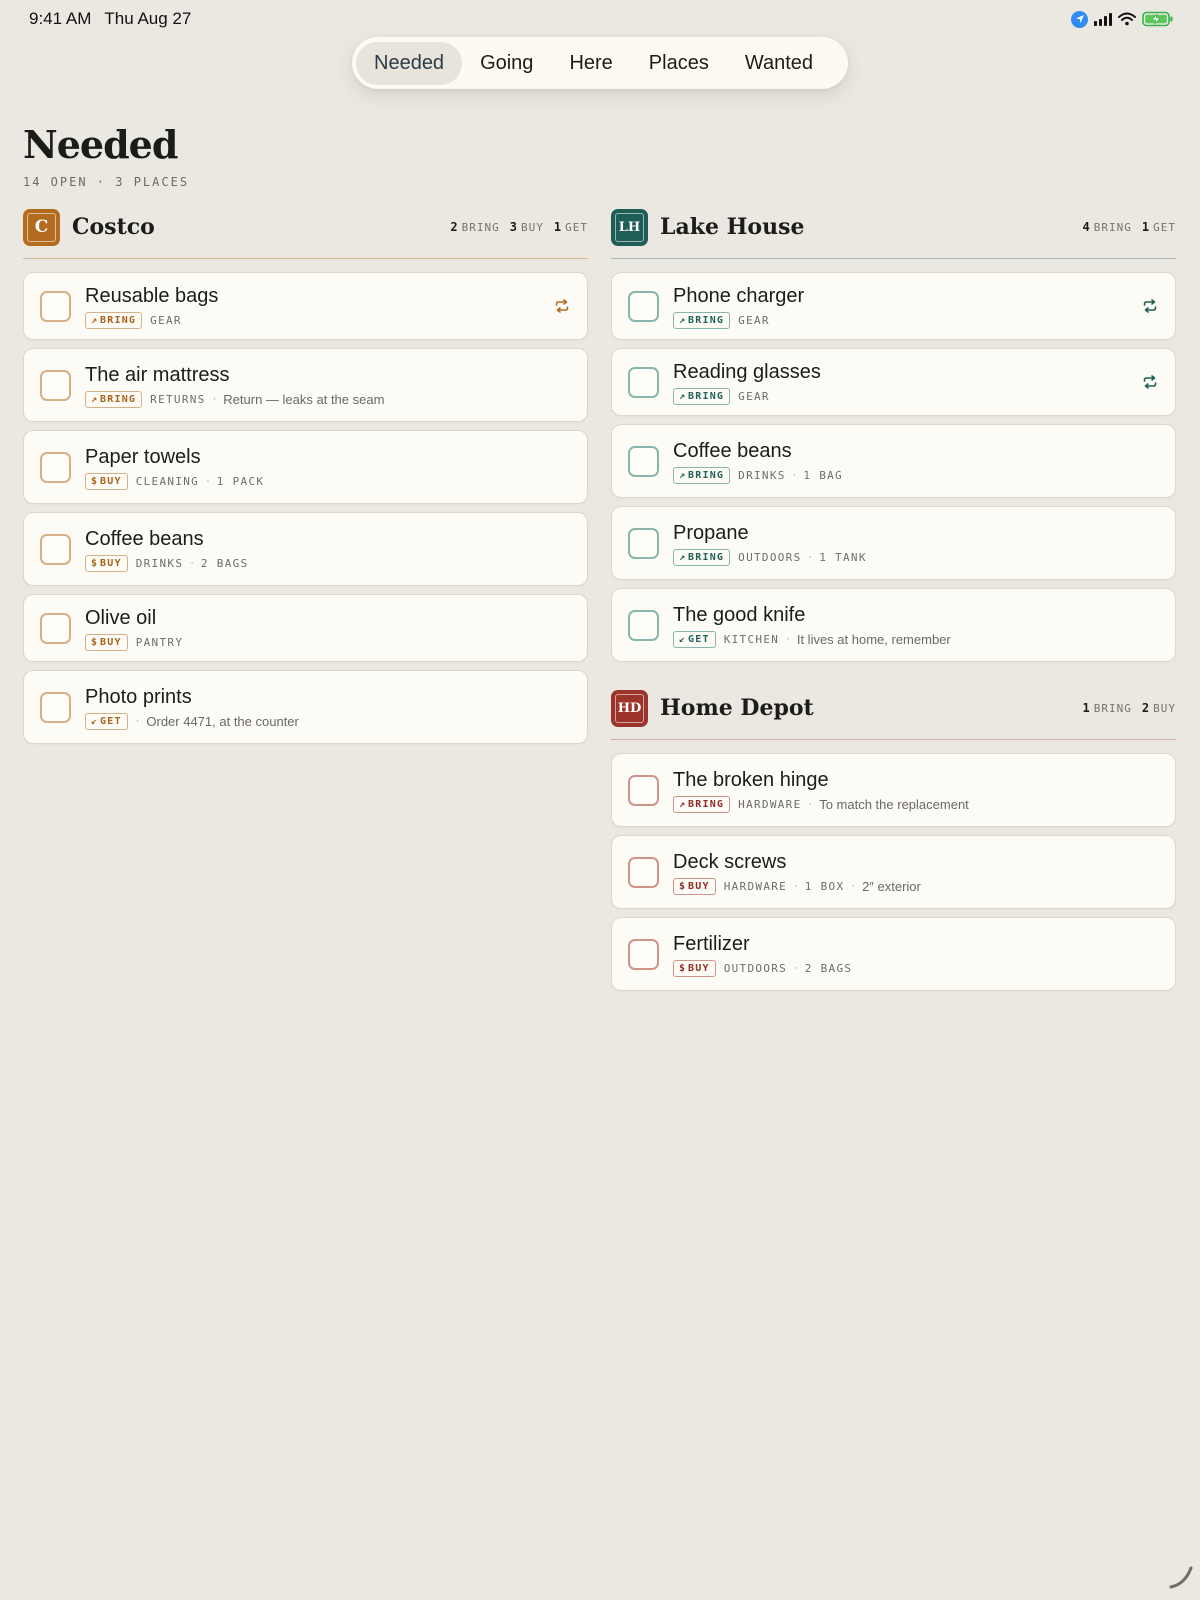 This screenshot has width=1200, height=1600. I want to click on stat-get: 1 GET, so click(571, 227).